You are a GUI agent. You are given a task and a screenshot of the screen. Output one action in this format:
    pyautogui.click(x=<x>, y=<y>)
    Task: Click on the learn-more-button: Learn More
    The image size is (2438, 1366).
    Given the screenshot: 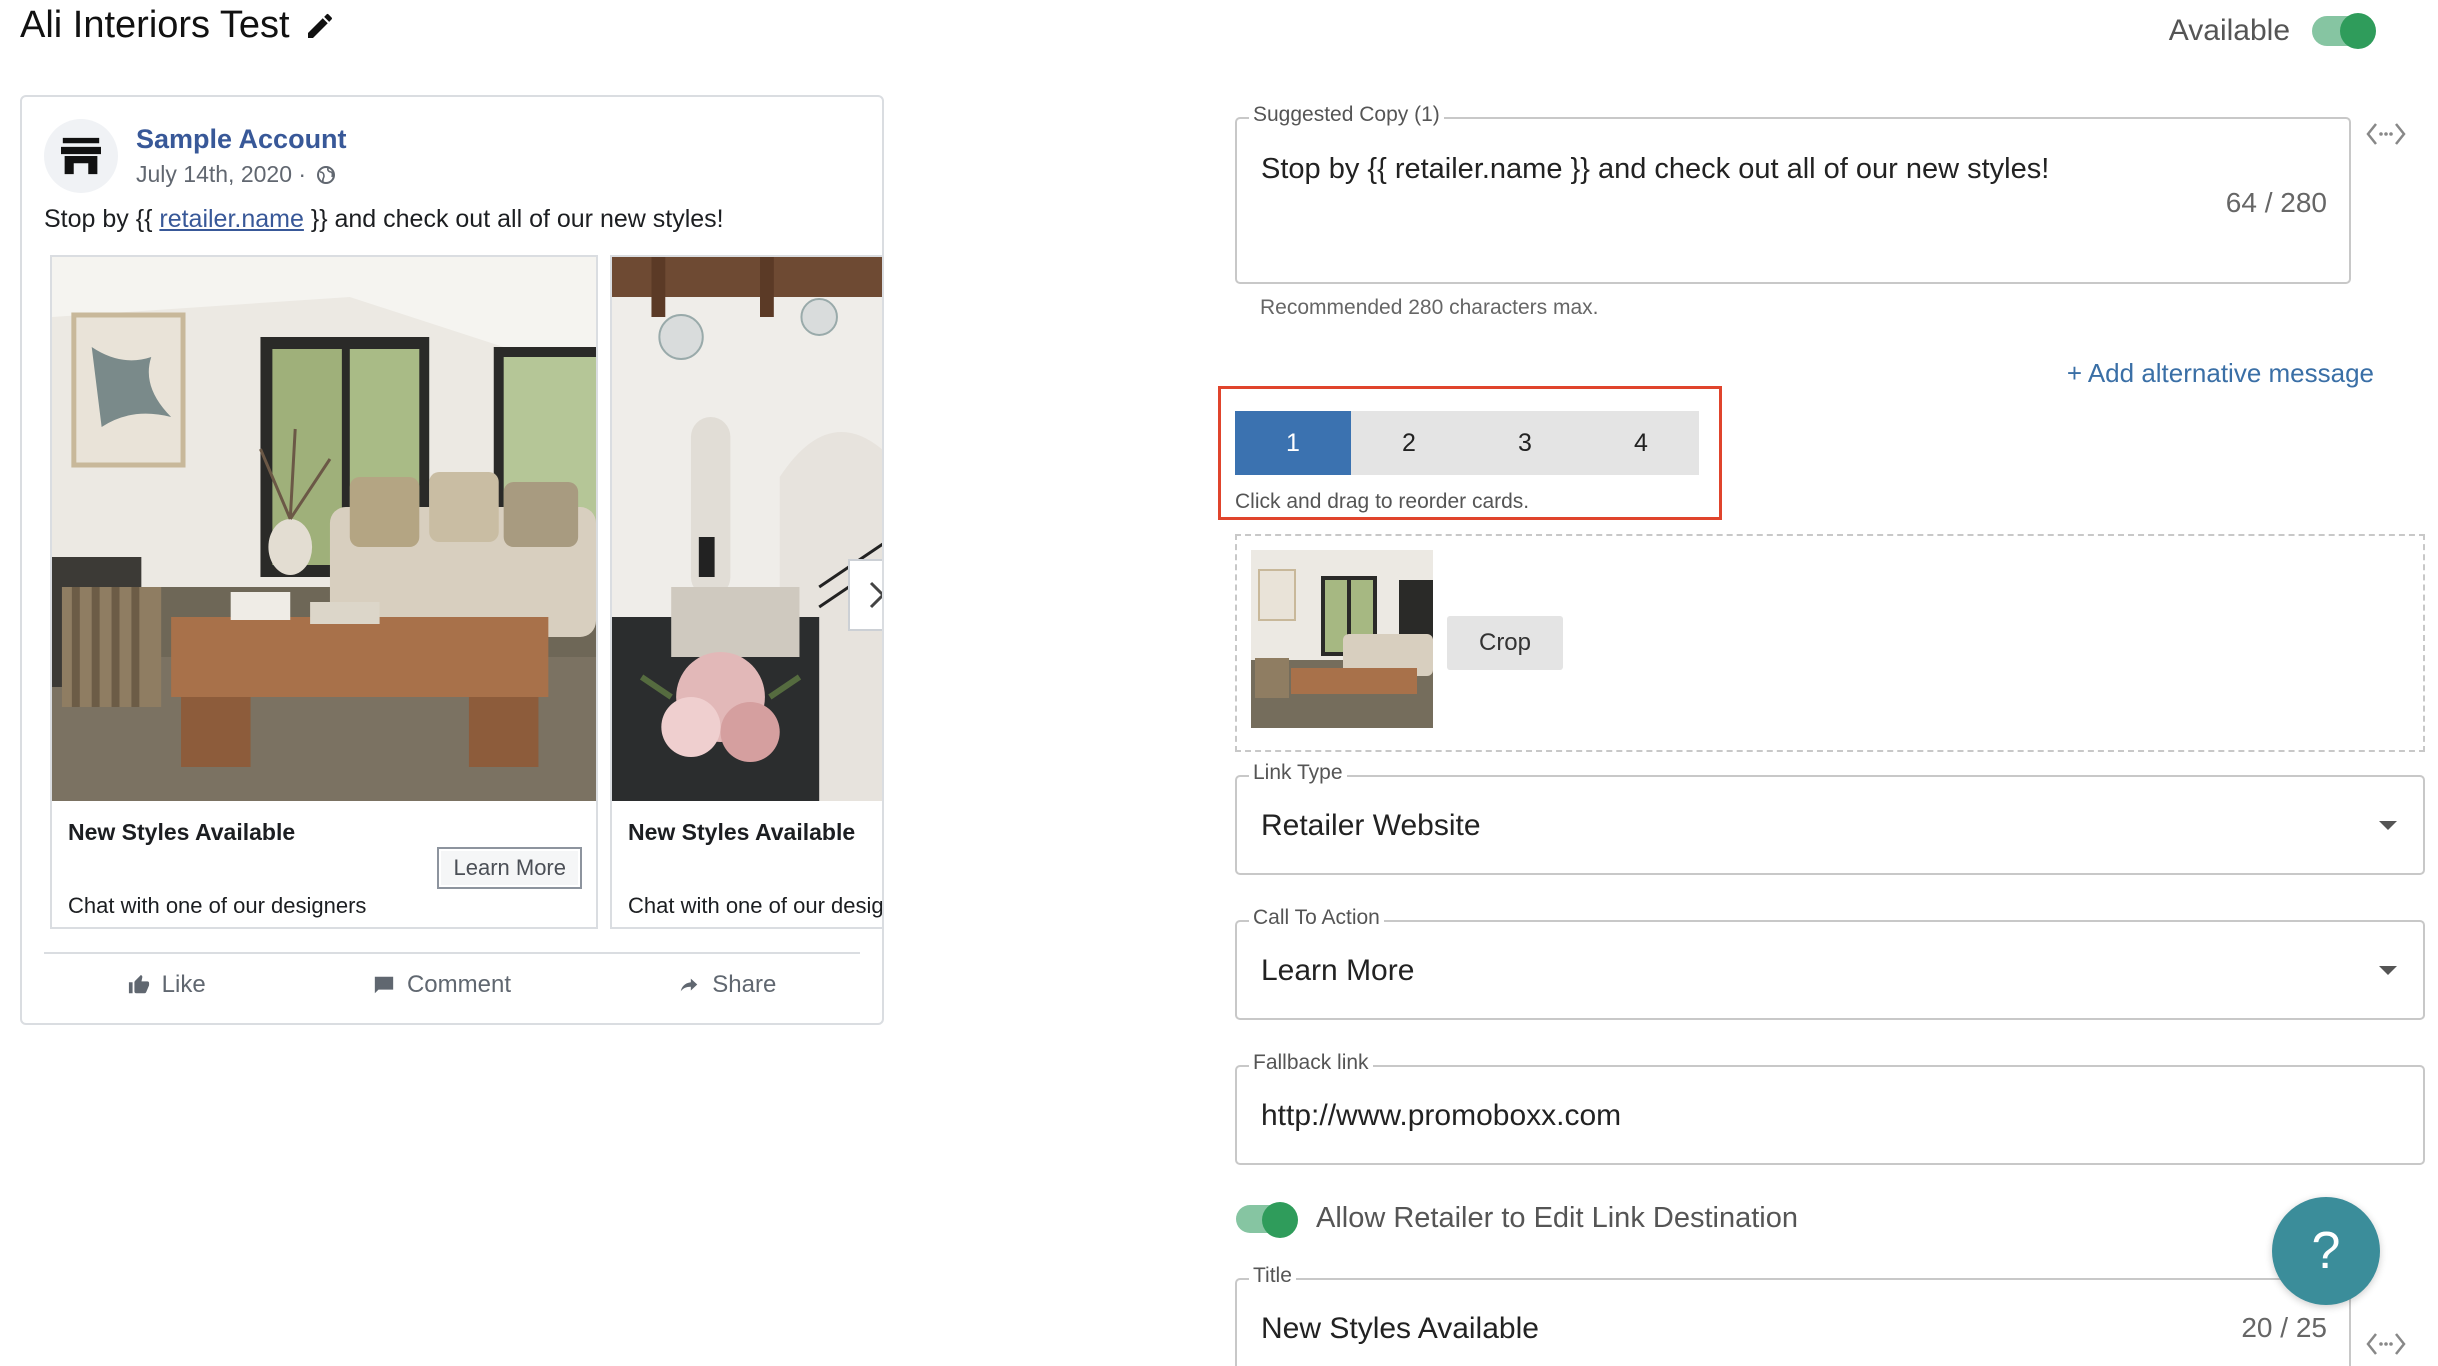 What is the action you would take?
    pyautogui.click(x=509, y=868)
    